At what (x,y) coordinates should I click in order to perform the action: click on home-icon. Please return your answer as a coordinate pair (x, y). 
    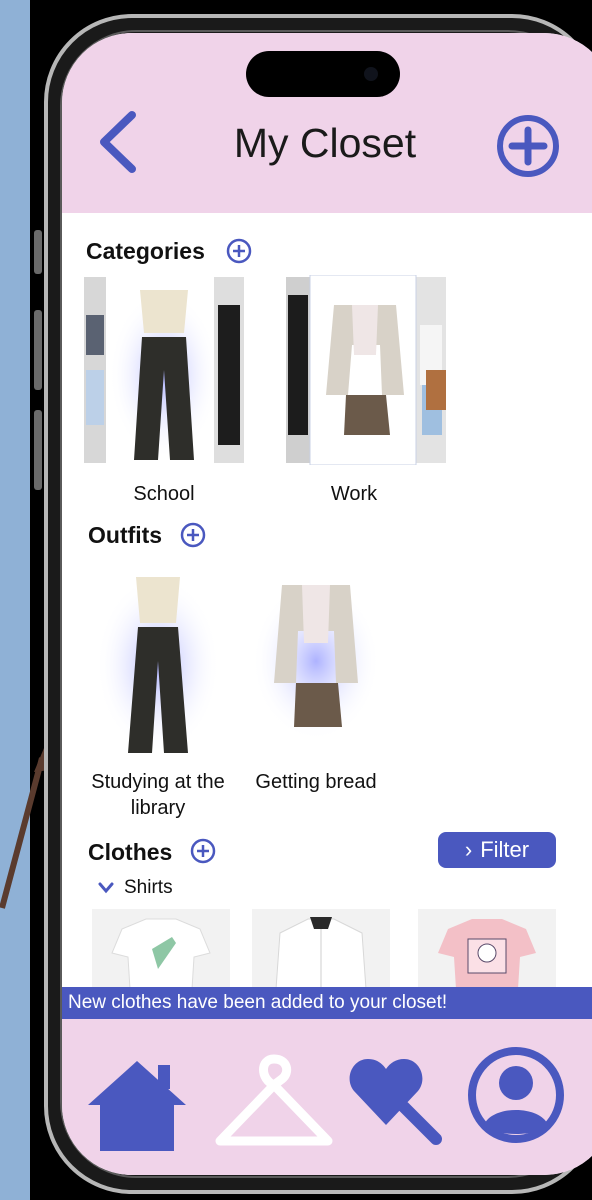
    Looking at the image, I should click on (137, 1105).